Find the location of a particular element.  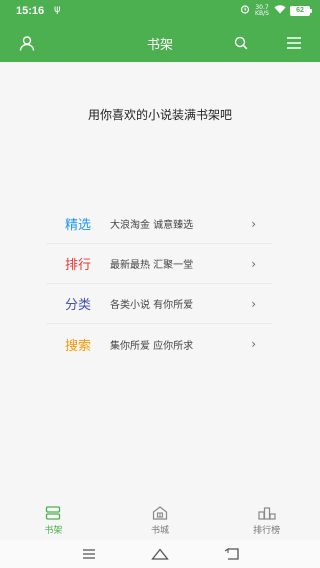

ranking-icon is located at coordinates (267, 513).